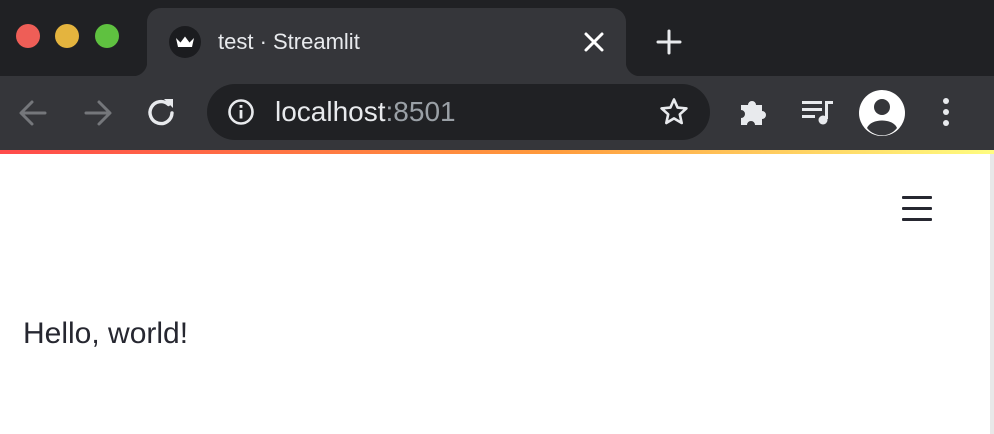 This screenshot has width=994, height=434. What do you see at coordinates (98, 113) in the screenshot?
I see `arrow-right-icon` at bounding box center [98, 113].